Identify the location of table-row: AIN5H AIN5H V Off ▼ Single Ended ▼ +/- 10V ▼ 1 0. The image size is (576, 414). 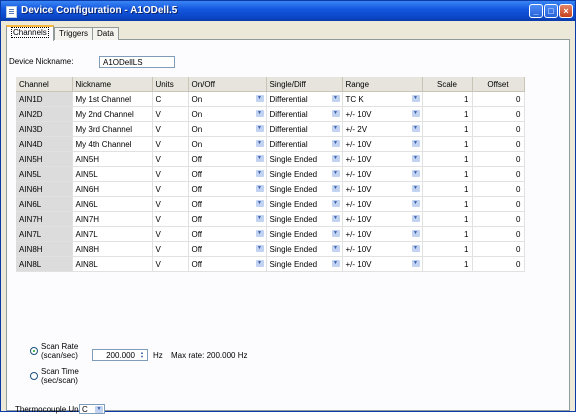
(270, 159).